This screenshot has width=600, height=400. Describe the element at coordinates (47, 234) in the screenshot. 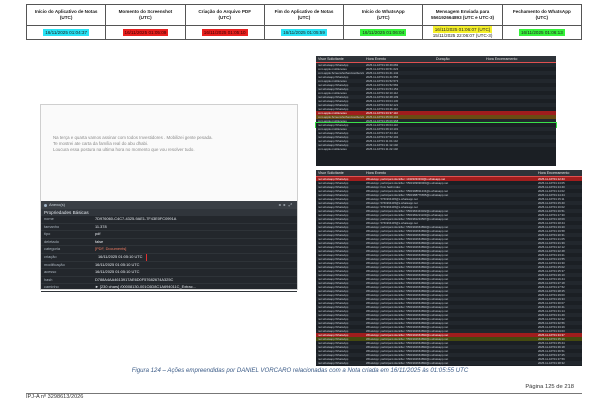

I see `property-key: tipo` at that location.